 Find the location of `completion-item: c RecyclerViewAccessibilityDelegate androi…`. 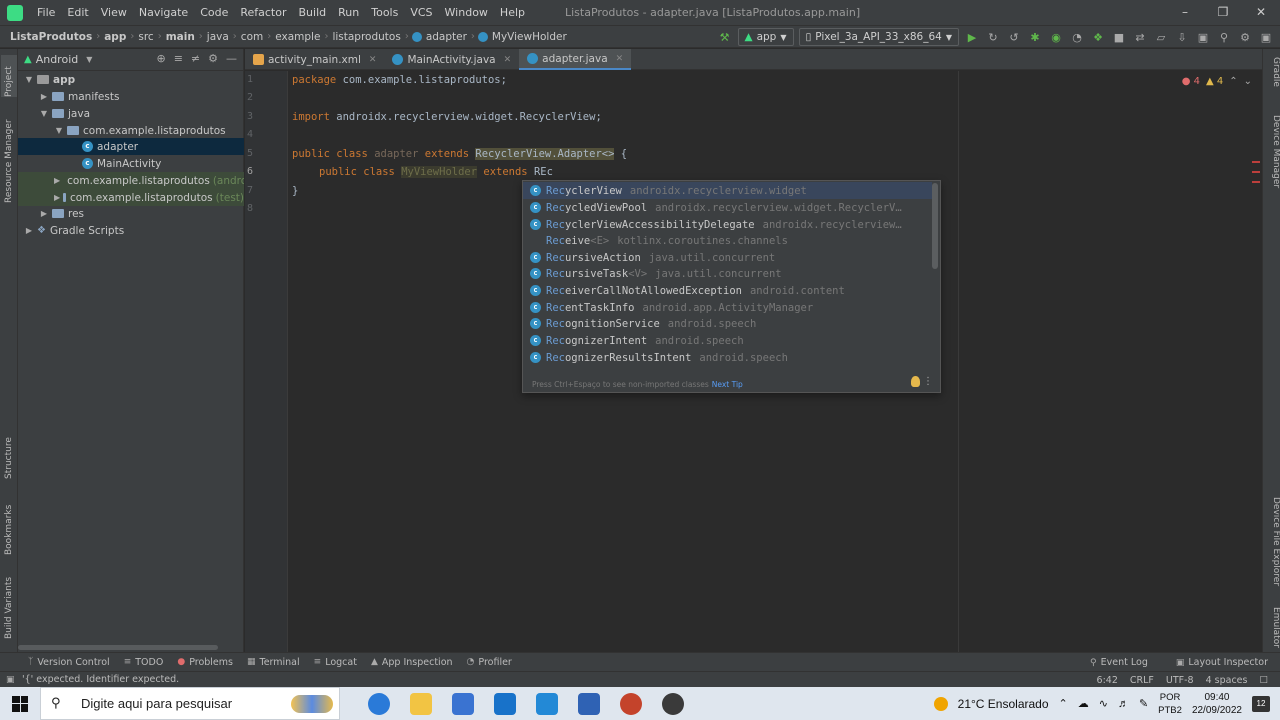

completion-item: c RecyclerViewAccessibilityDelegate androi… is located at coordinates (727, 224).